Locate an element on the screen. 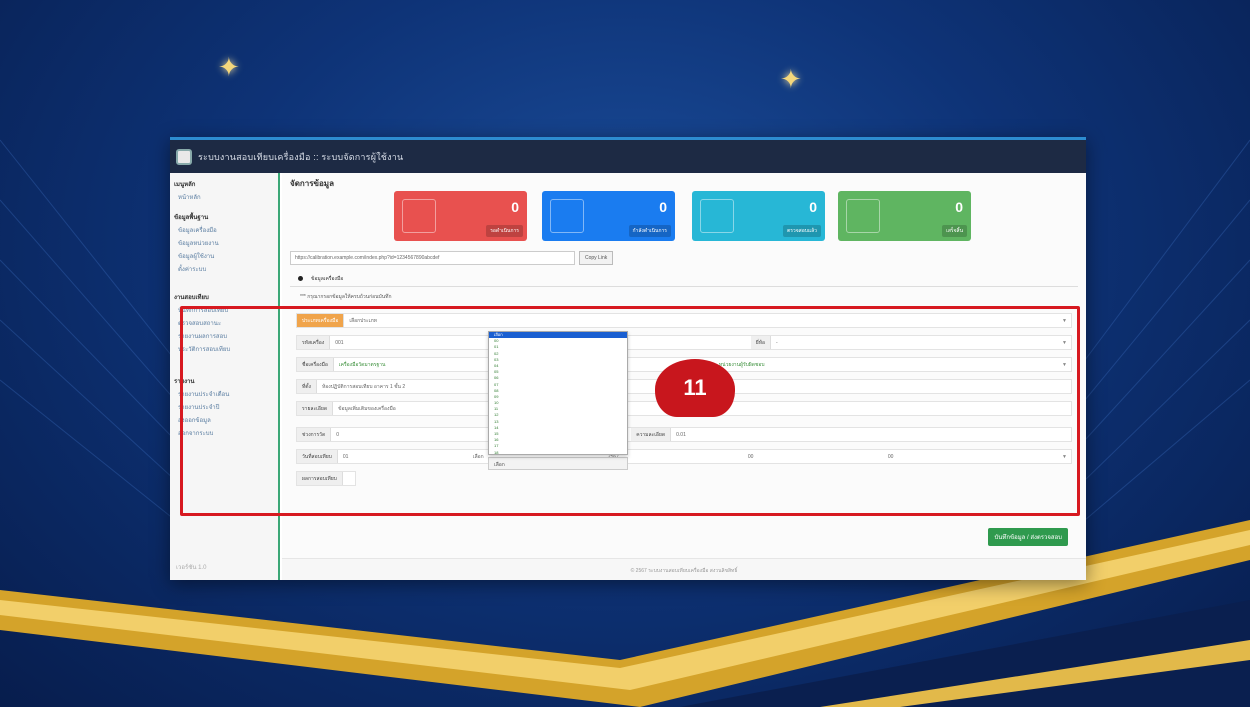 The height and width of the screenshot is (707, 1250). minute-select: 00 is located at coordinates (891, 457).